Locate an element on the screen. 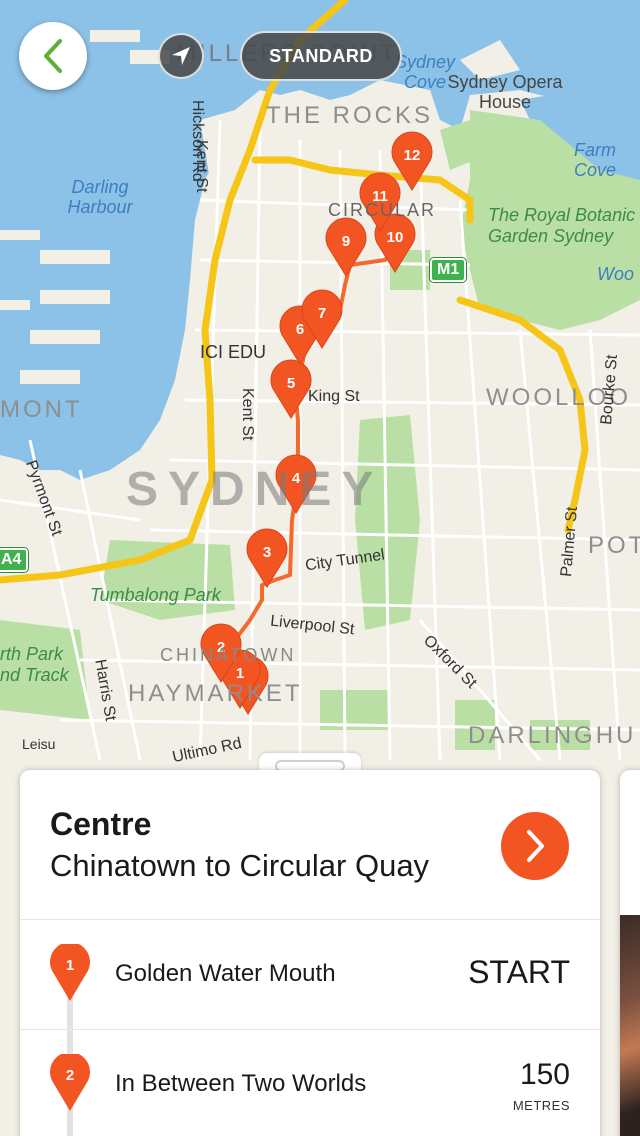  stop-photo is located at coordinates (630, 1025).